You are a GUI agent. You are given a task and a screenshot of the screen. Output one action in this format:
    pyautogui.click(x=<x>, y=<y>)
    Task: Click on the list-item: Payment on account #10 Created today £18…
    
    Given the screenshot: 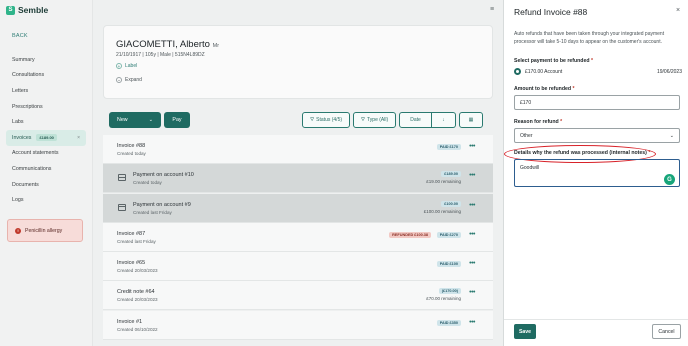 What is the action you would take?
    pyautogui.click(x=298, y=179)
    